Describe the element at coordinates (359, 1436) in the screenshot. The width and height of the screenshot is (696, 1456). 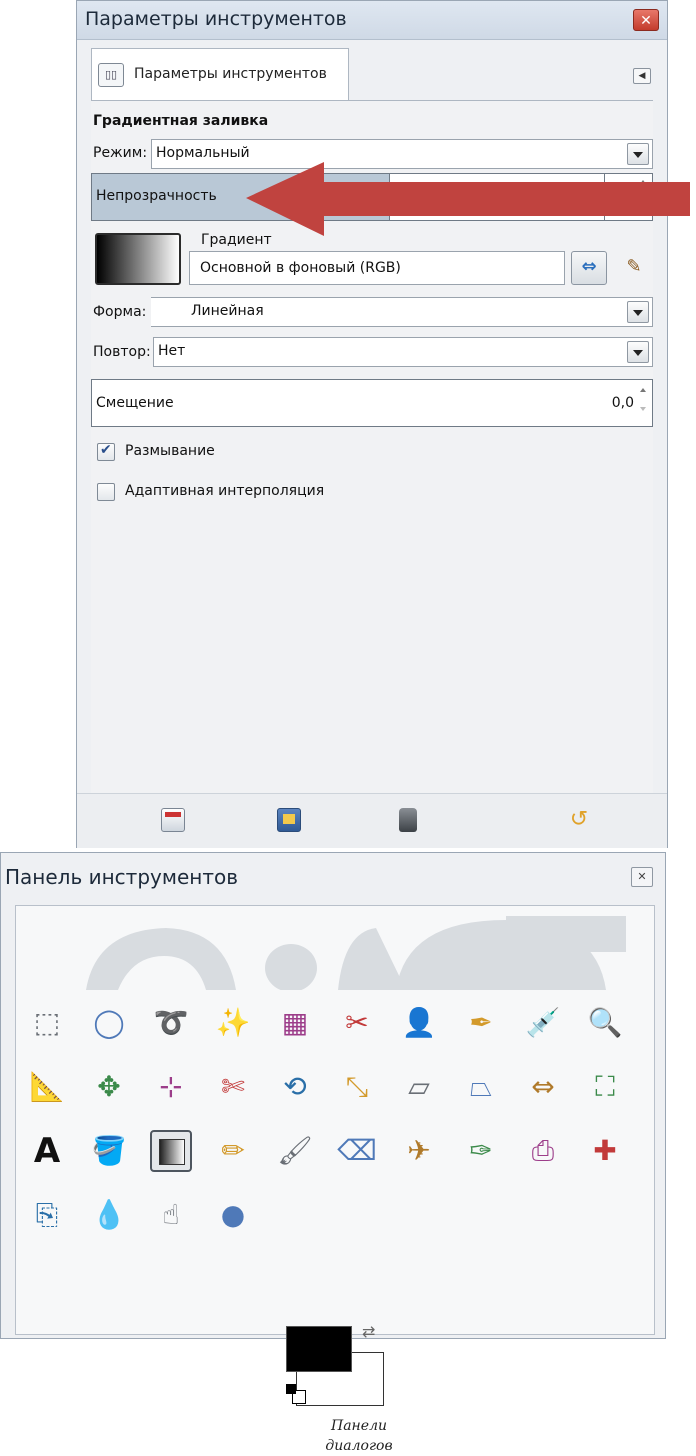
I see `dialogs-label: Панели диалогов` at that location.